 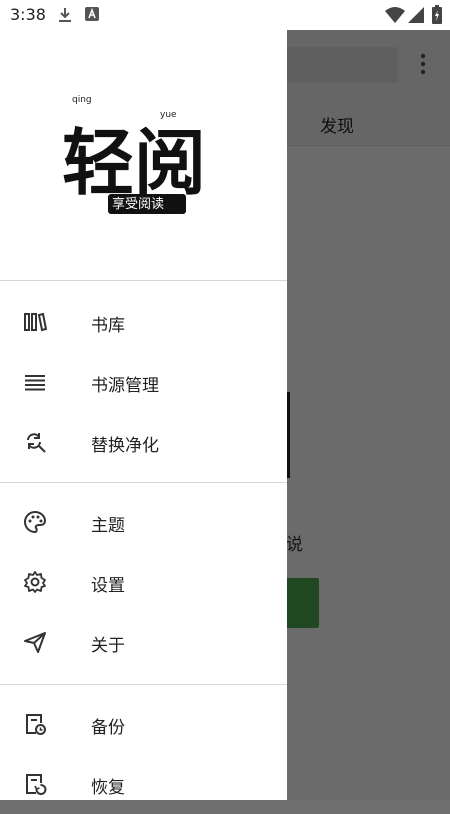 I want to click on app-logo: qing yue 轻阅 享受阅读, so click(x=134, y=154).